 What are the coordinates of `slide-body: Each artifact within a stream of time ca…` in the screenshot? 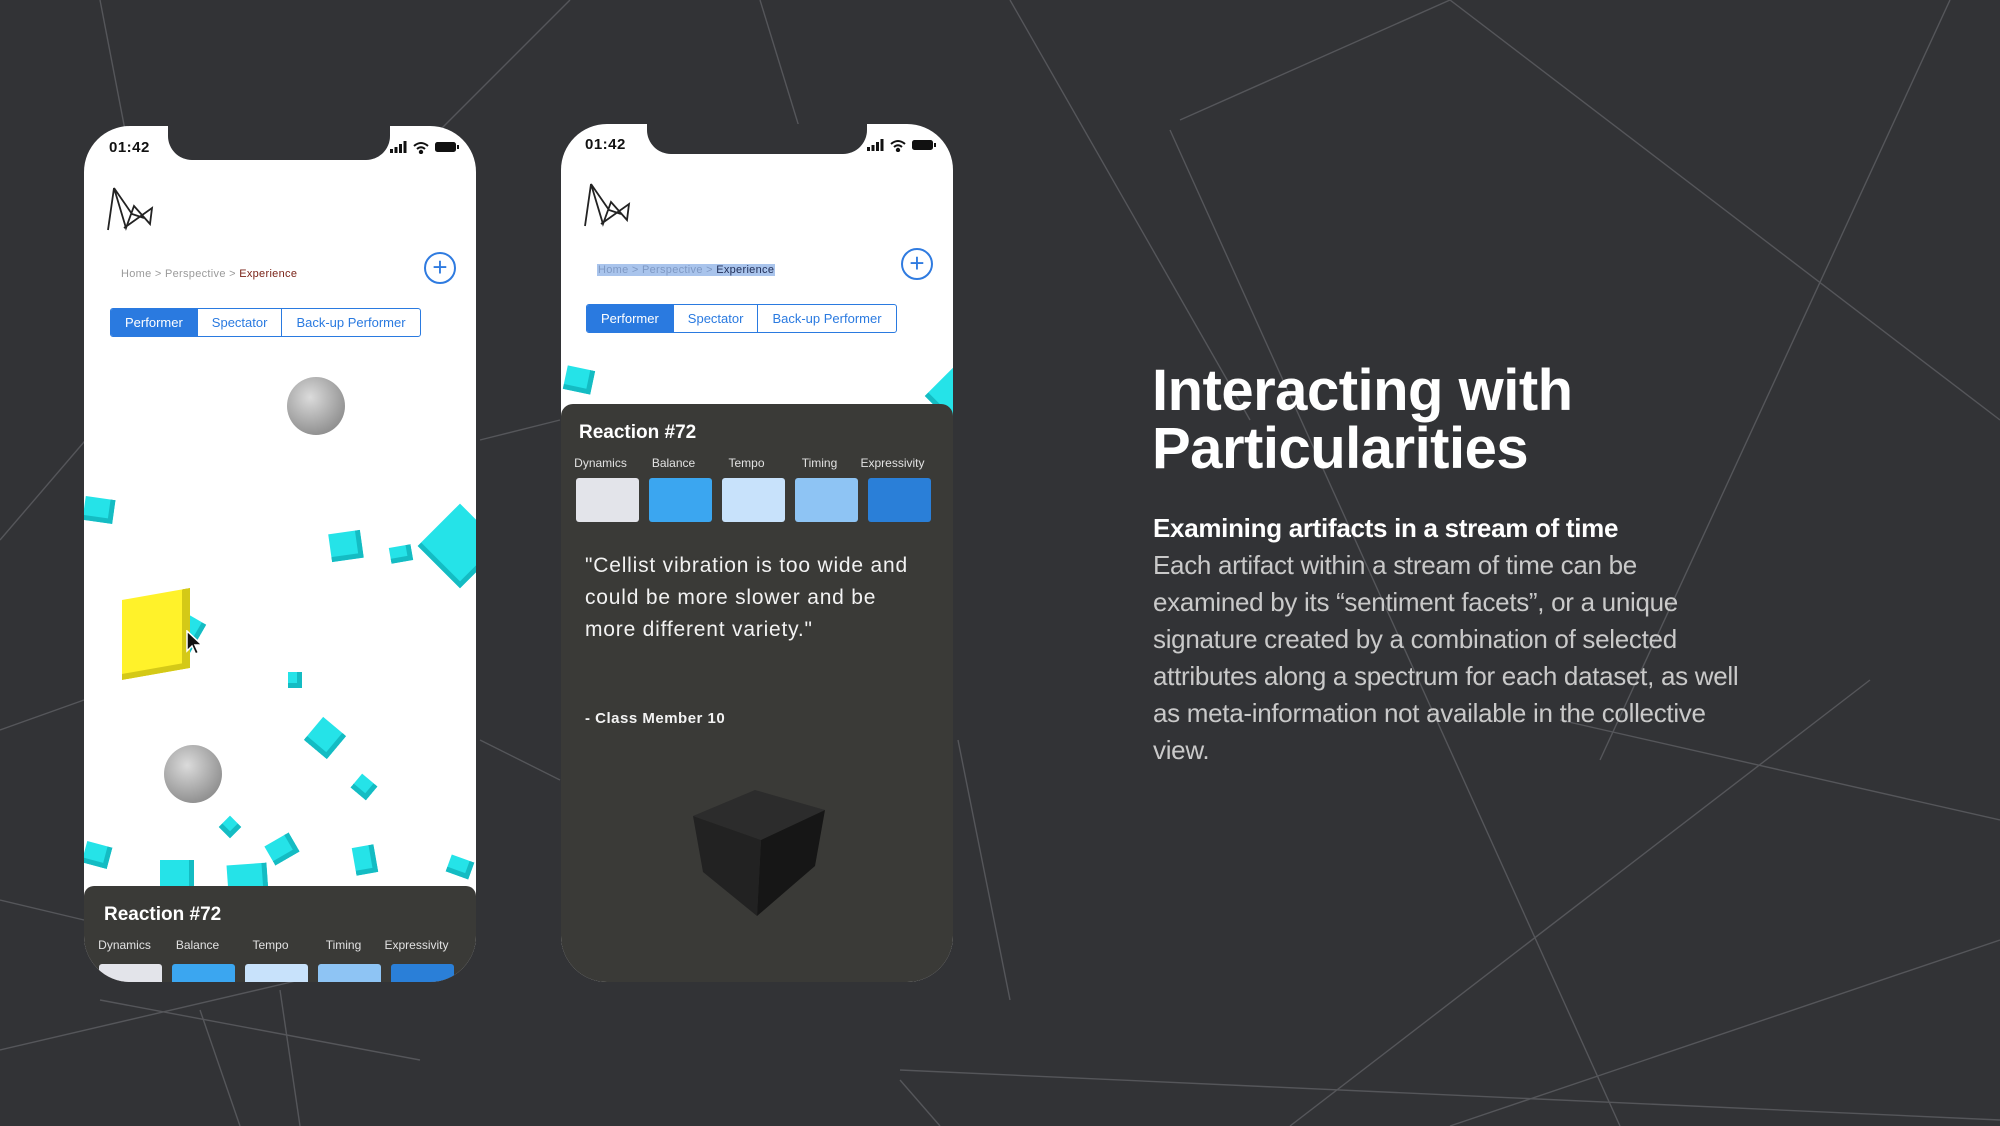 It's located at (1446, 657).